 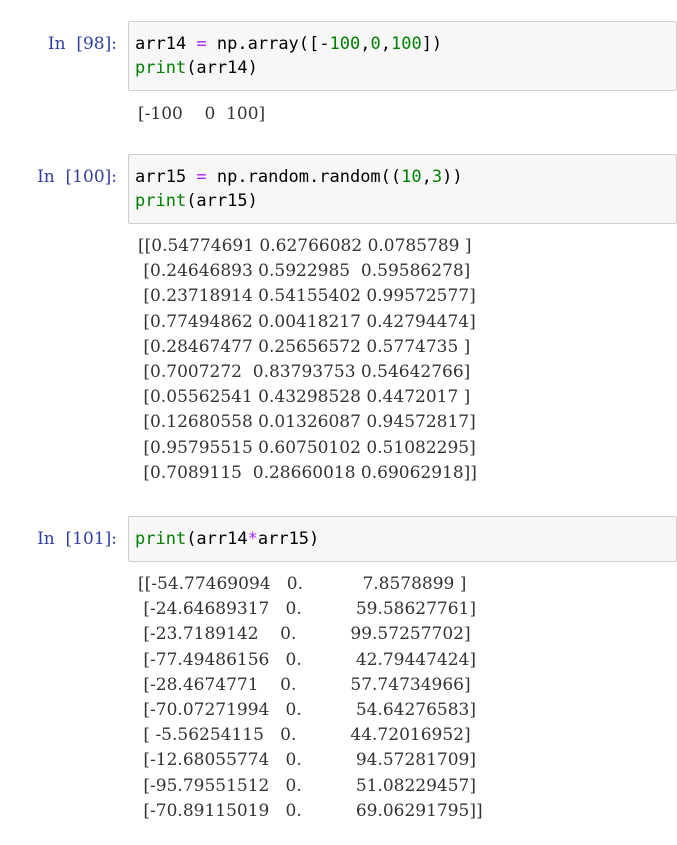 What do you see at coordinates (82, 44) in the screenshot?
I see `cell-prompt: In [98]:` at bounding box center [82, 44].